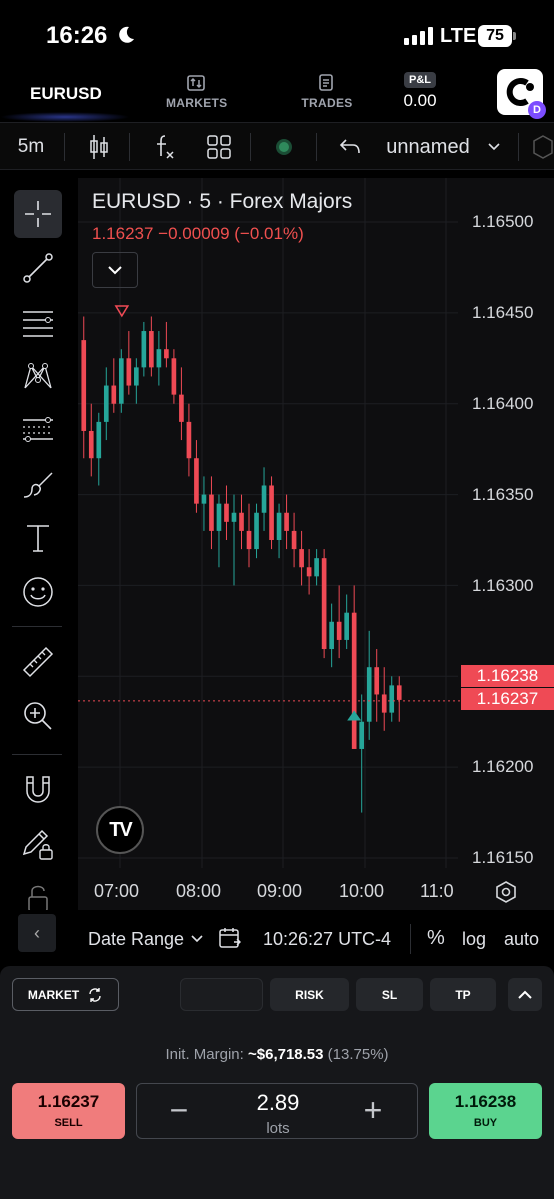 The width and height of the screenshot is (554, 1199). What do you see at coordinates (38, 844) in the screenshot?
I see `lock-drawings-tool` at bounding box center [38, 844].